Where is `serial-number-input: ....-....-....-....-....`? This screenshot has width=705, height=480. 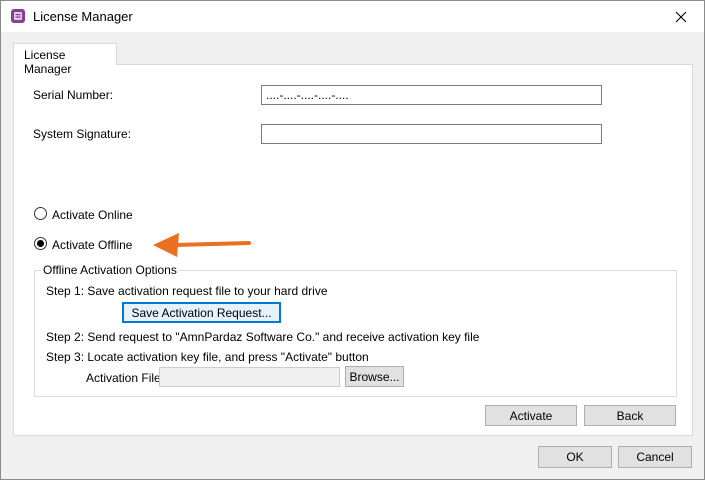
serial-number-input: ....-....-....-....-.... is located at coordinates (431, 95).